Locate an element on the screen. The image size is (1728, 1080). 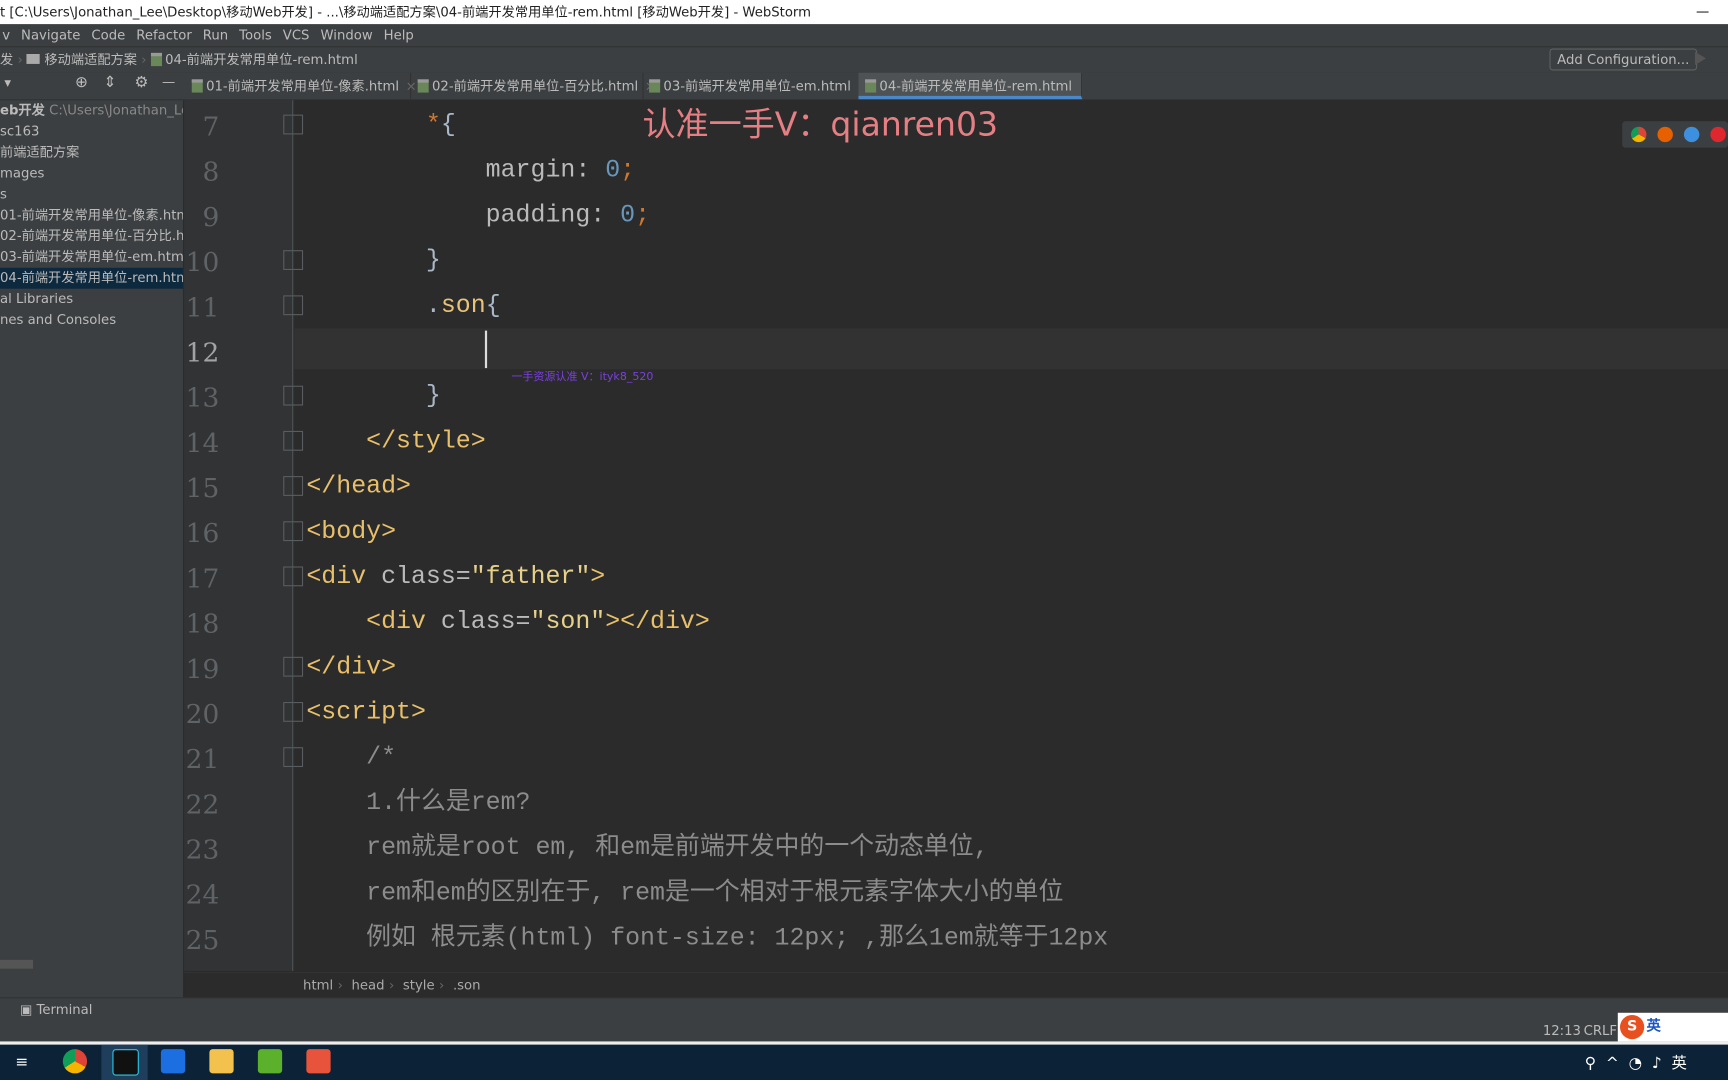
line-separator: CRLF is located at coordinates (1600, 1030).